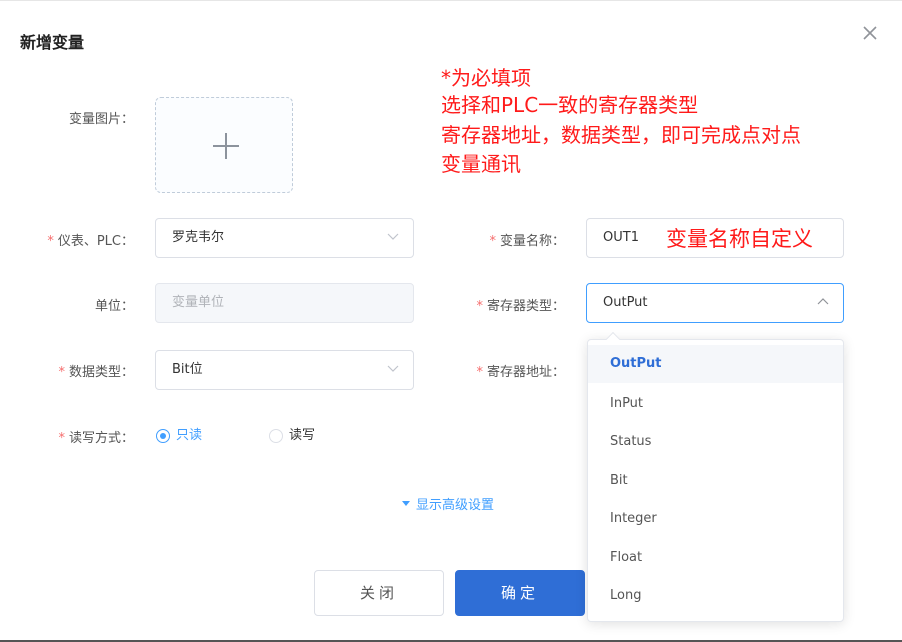  What do you see at coordinates (448, 503) in the screenshot?
I see `show-advanced-toggle: 显示高级设置` at bounding box center [448, 503].